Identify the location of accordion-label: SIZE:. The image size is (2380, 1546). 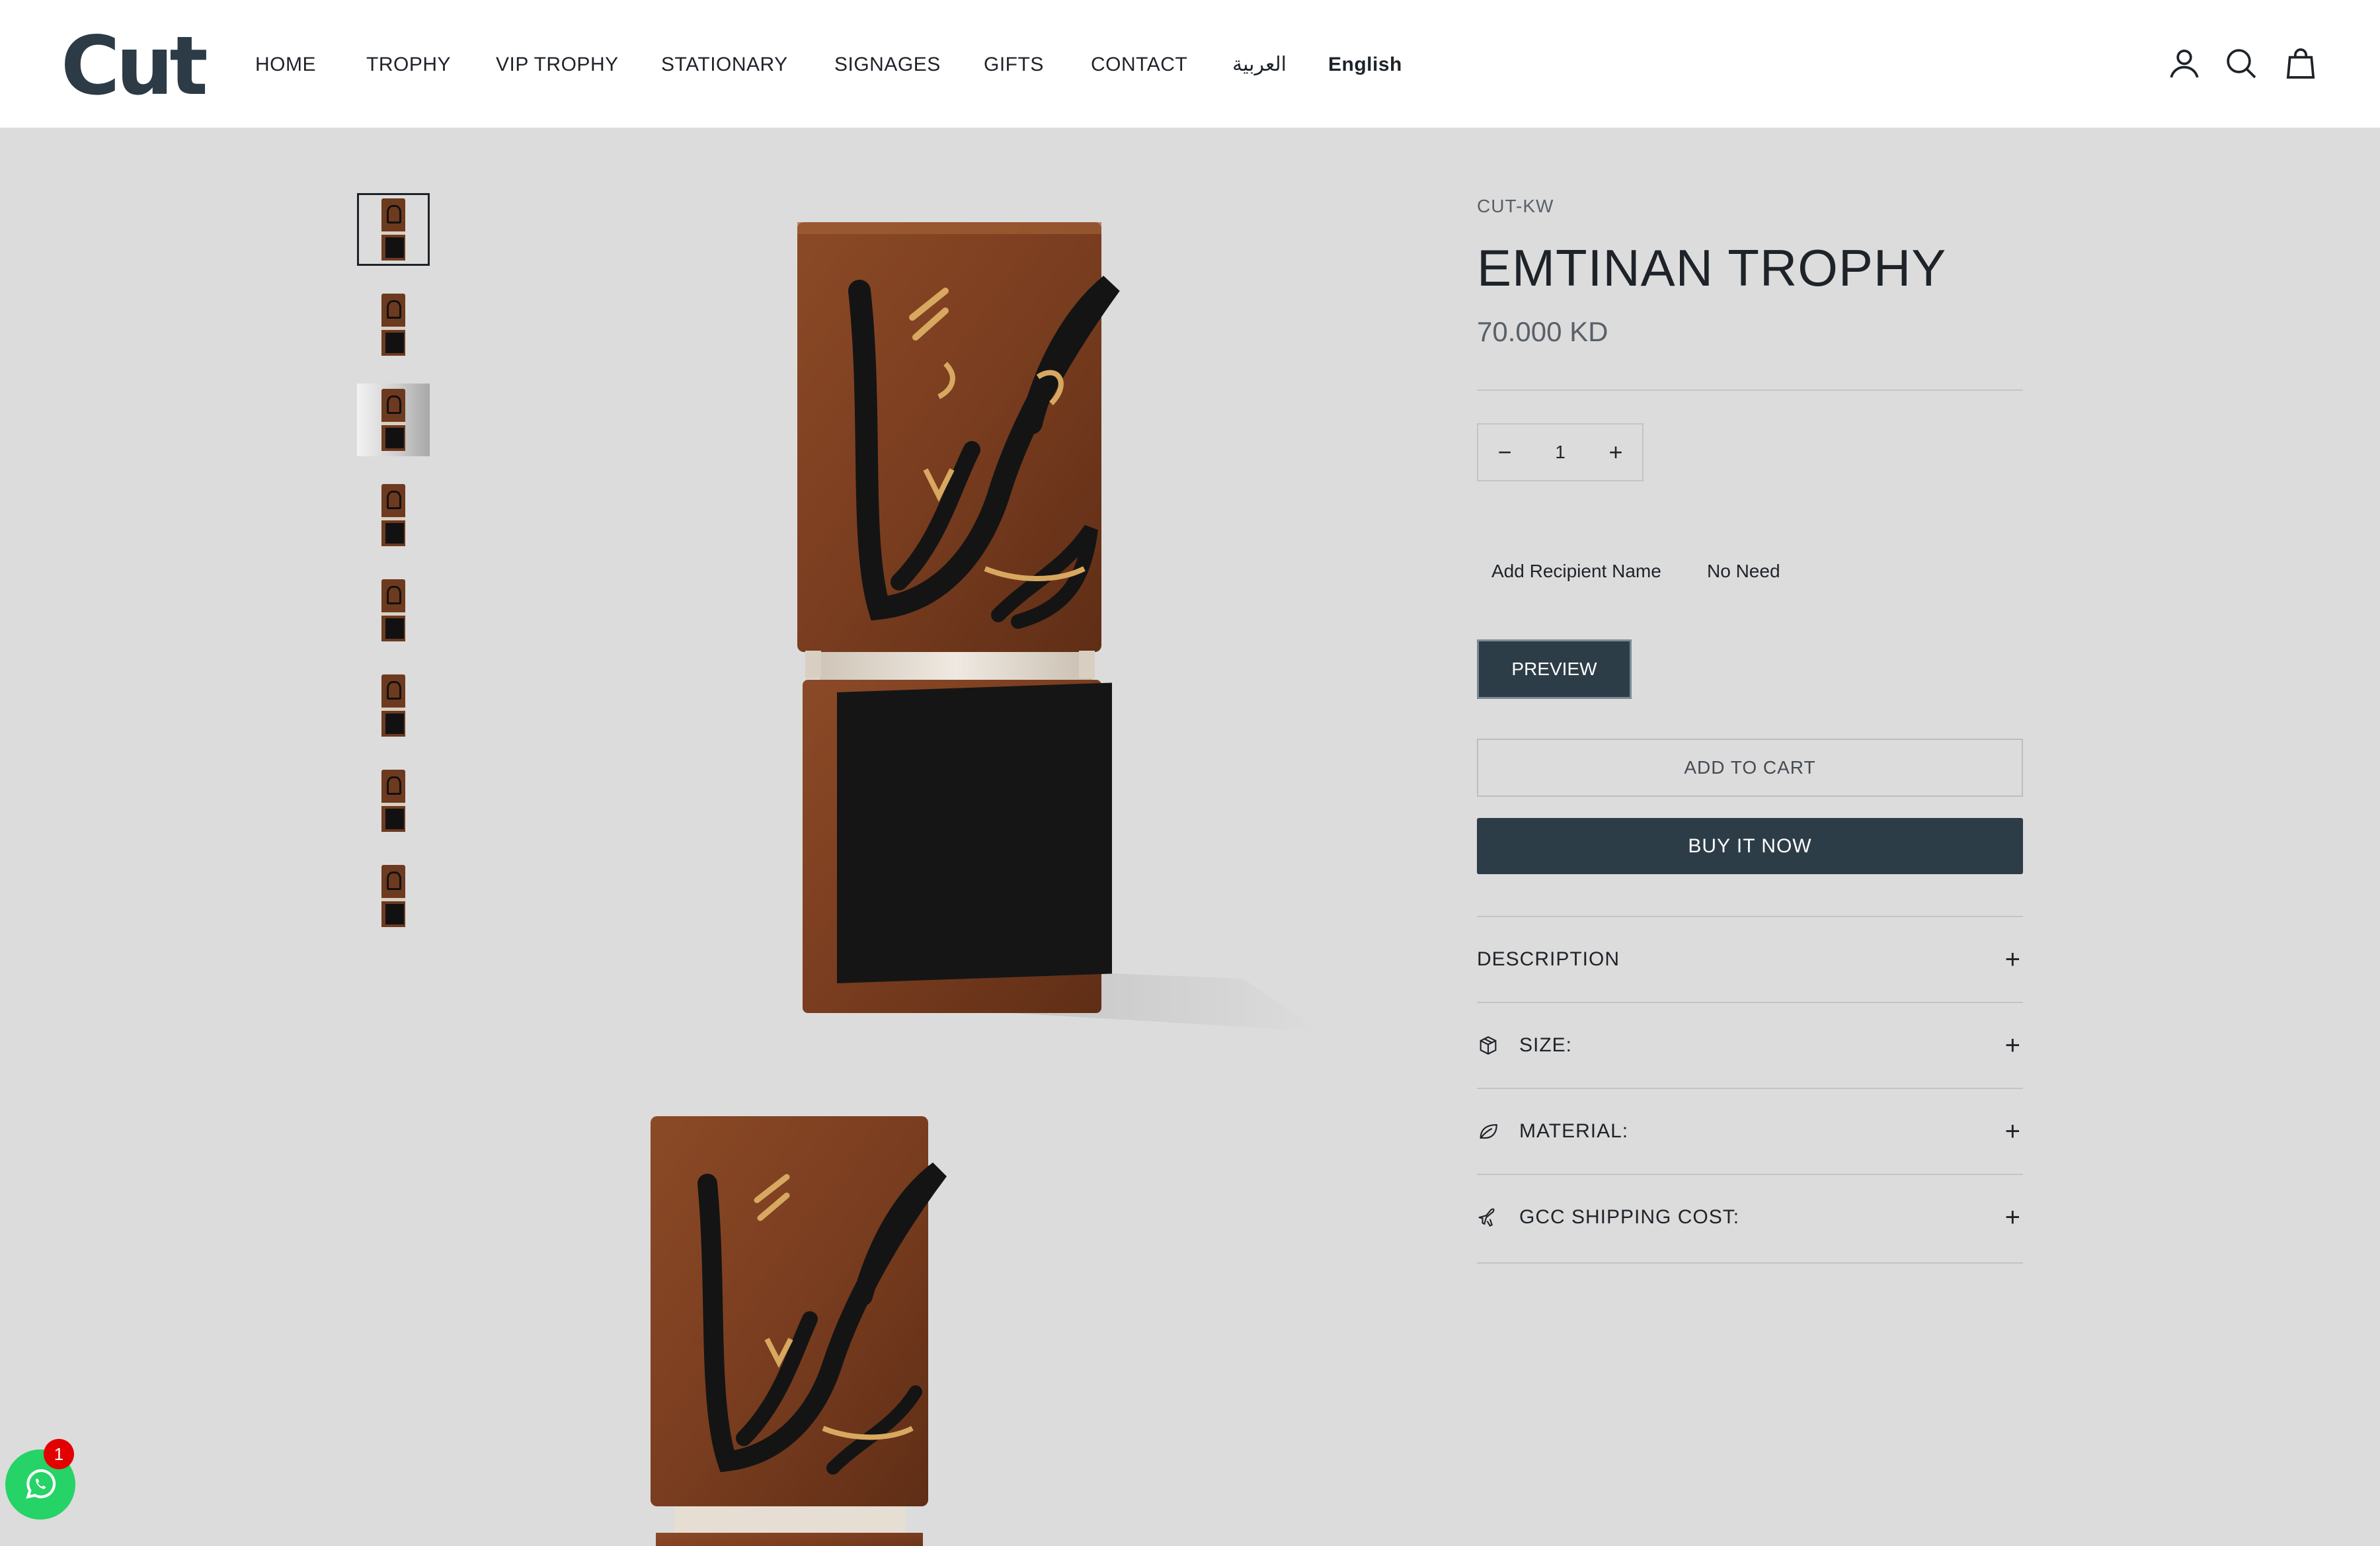
(1546, 1045).